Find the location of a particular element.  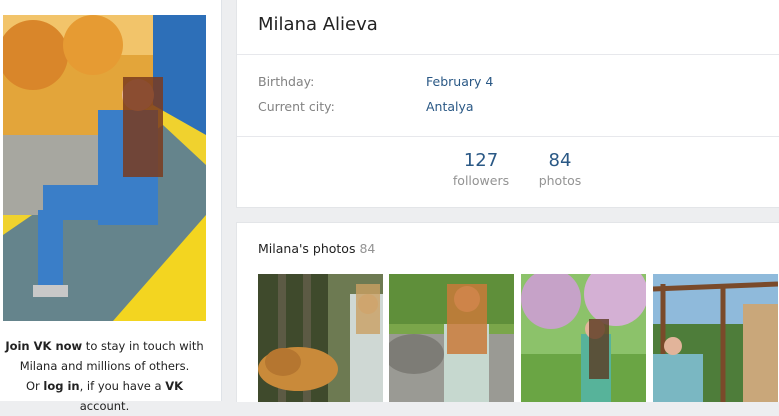

birthday-value: February 4 is located at coordinates (459, 81).